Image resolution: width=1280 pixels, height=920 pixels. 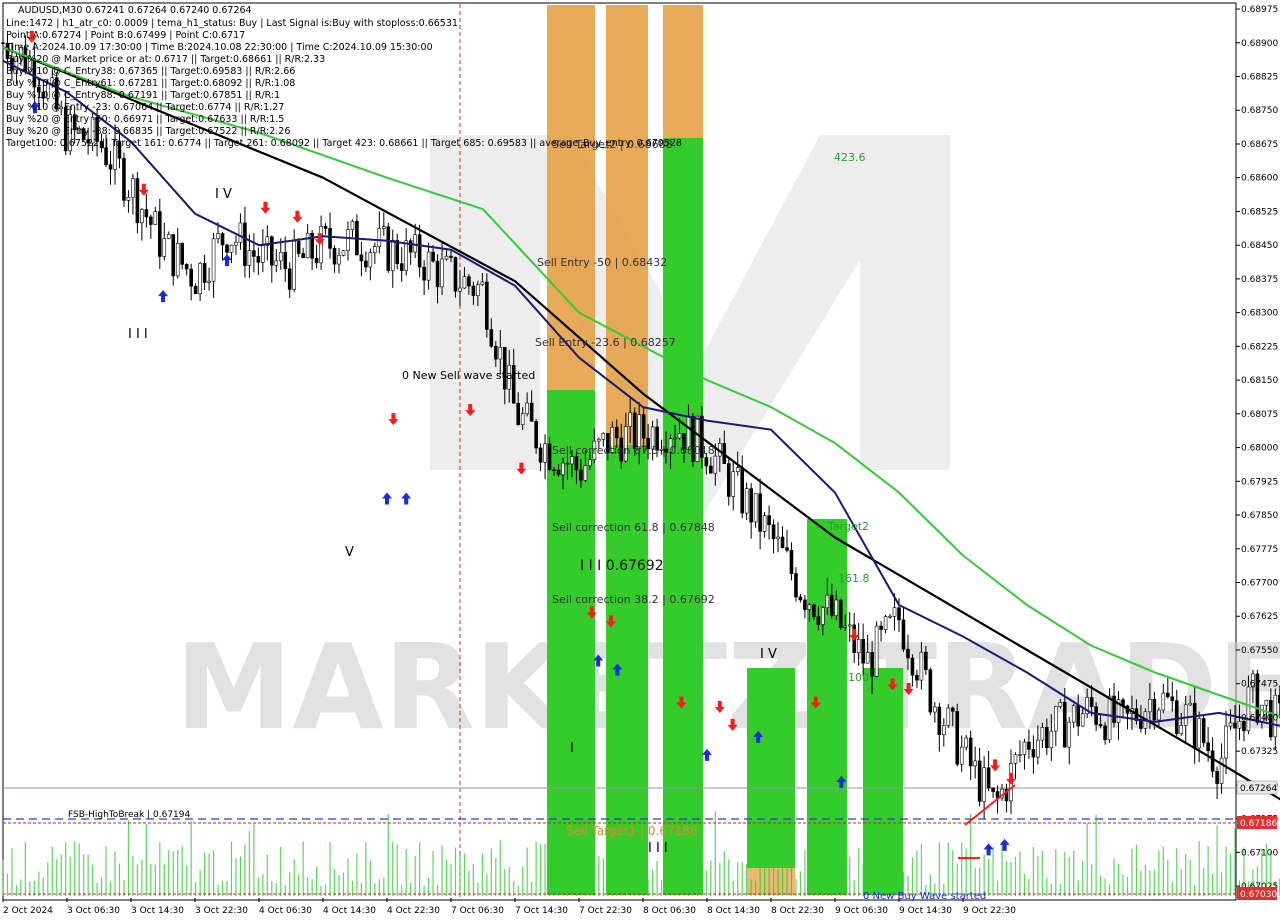 I want to click on y-tick-label: 0.67700, so click(x=1259, y=584).